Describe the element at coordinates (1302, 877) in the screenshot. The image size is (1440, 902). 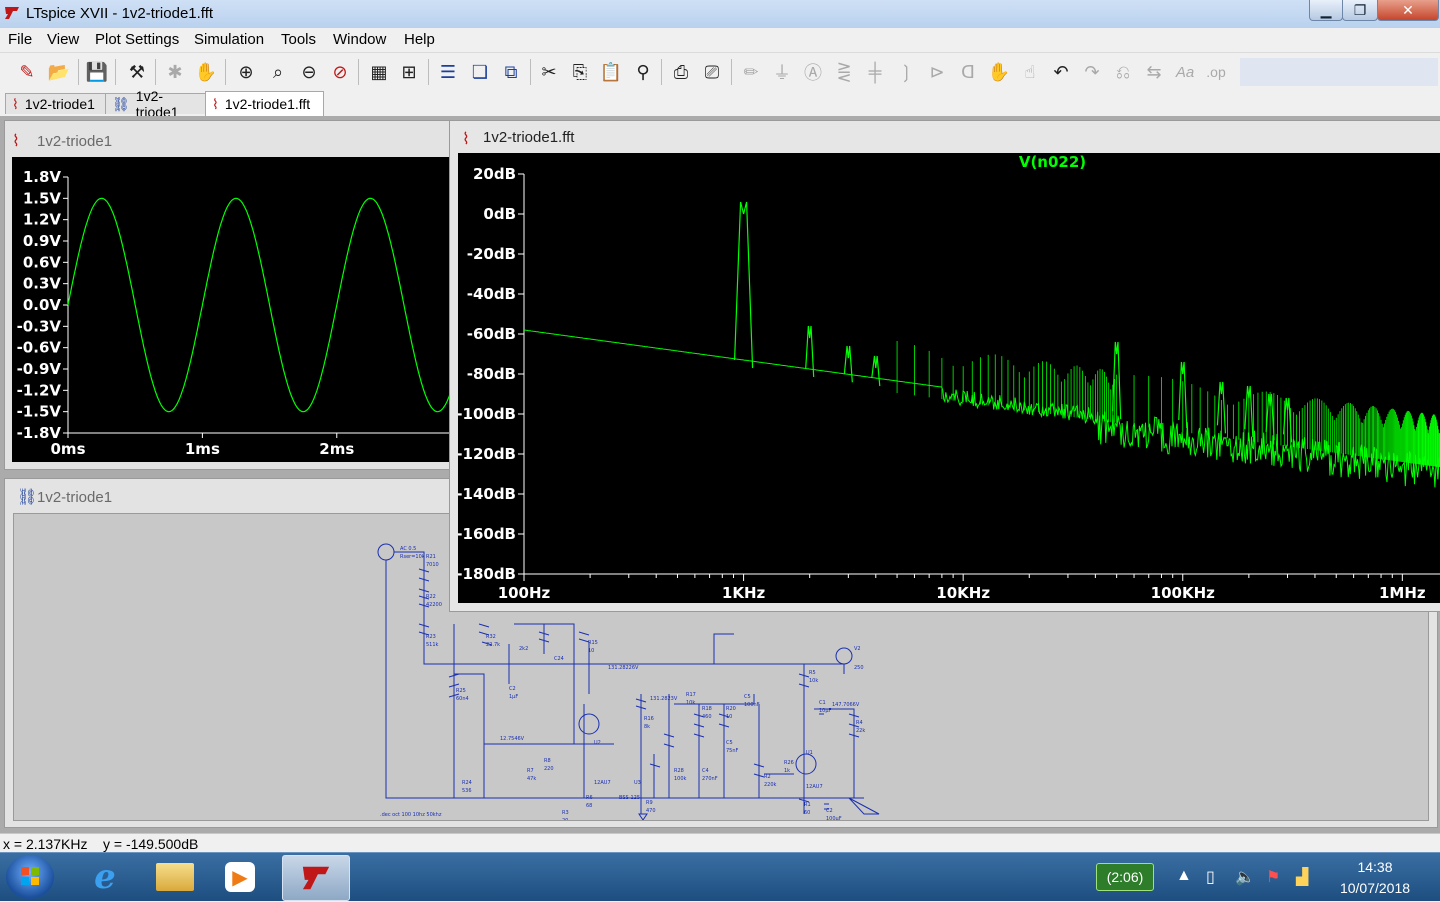
I see `network-icon: ▟` at that location.